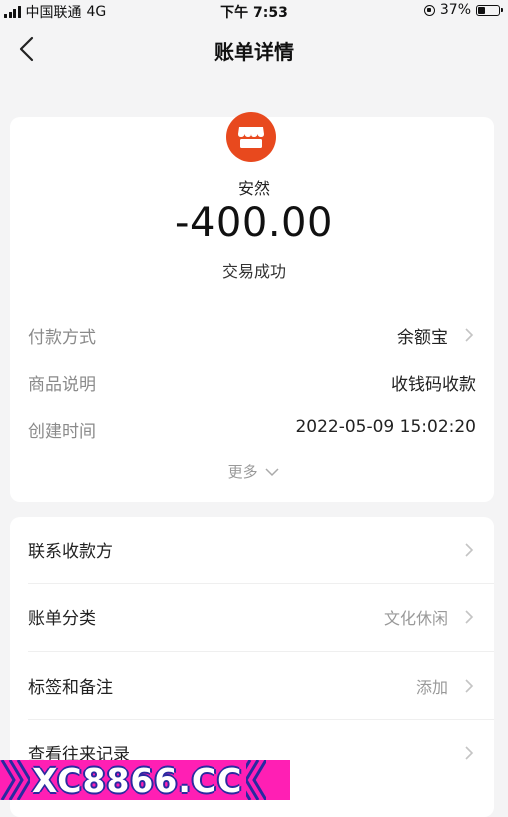  What do you see at coordinates (431, 687) in the screenshot?
I see `item-value: 添加` at bounding box center [431, 687].